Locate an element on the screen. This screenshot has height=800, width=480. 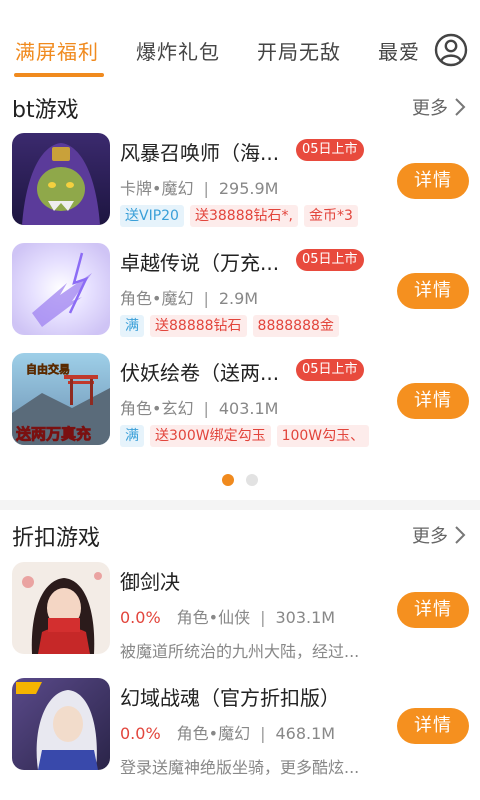
game-name: 幻域战魂（官方折扣版） is located at coordinates (230, 698).